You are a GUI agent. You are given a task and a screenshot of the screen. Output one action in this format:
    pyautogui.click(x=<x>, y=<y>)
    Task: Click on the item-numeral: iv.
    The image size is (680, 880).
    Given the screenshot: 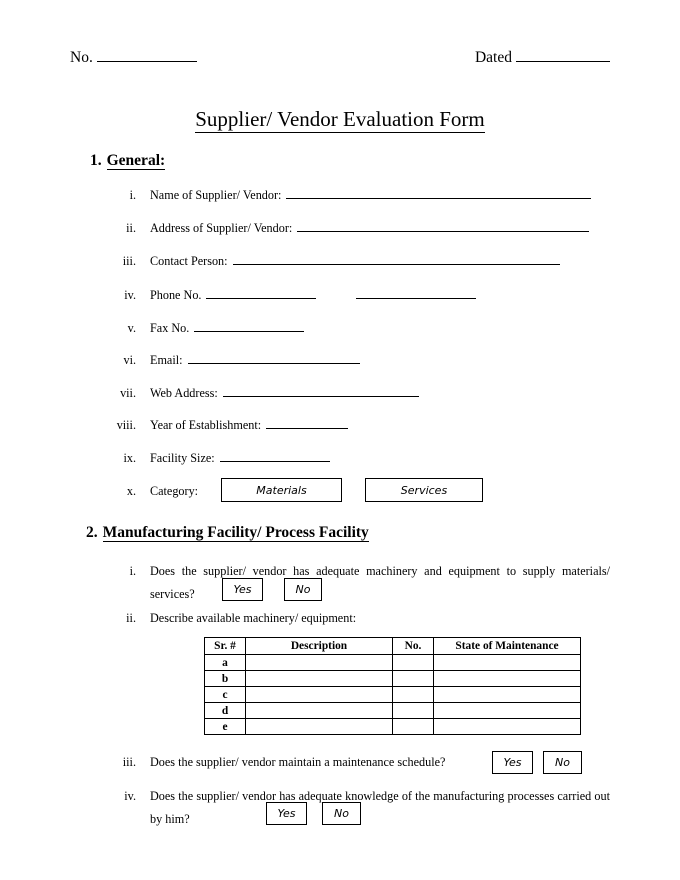 What is the action you would take?
    pyautogui.click(x=130, y=295)
    